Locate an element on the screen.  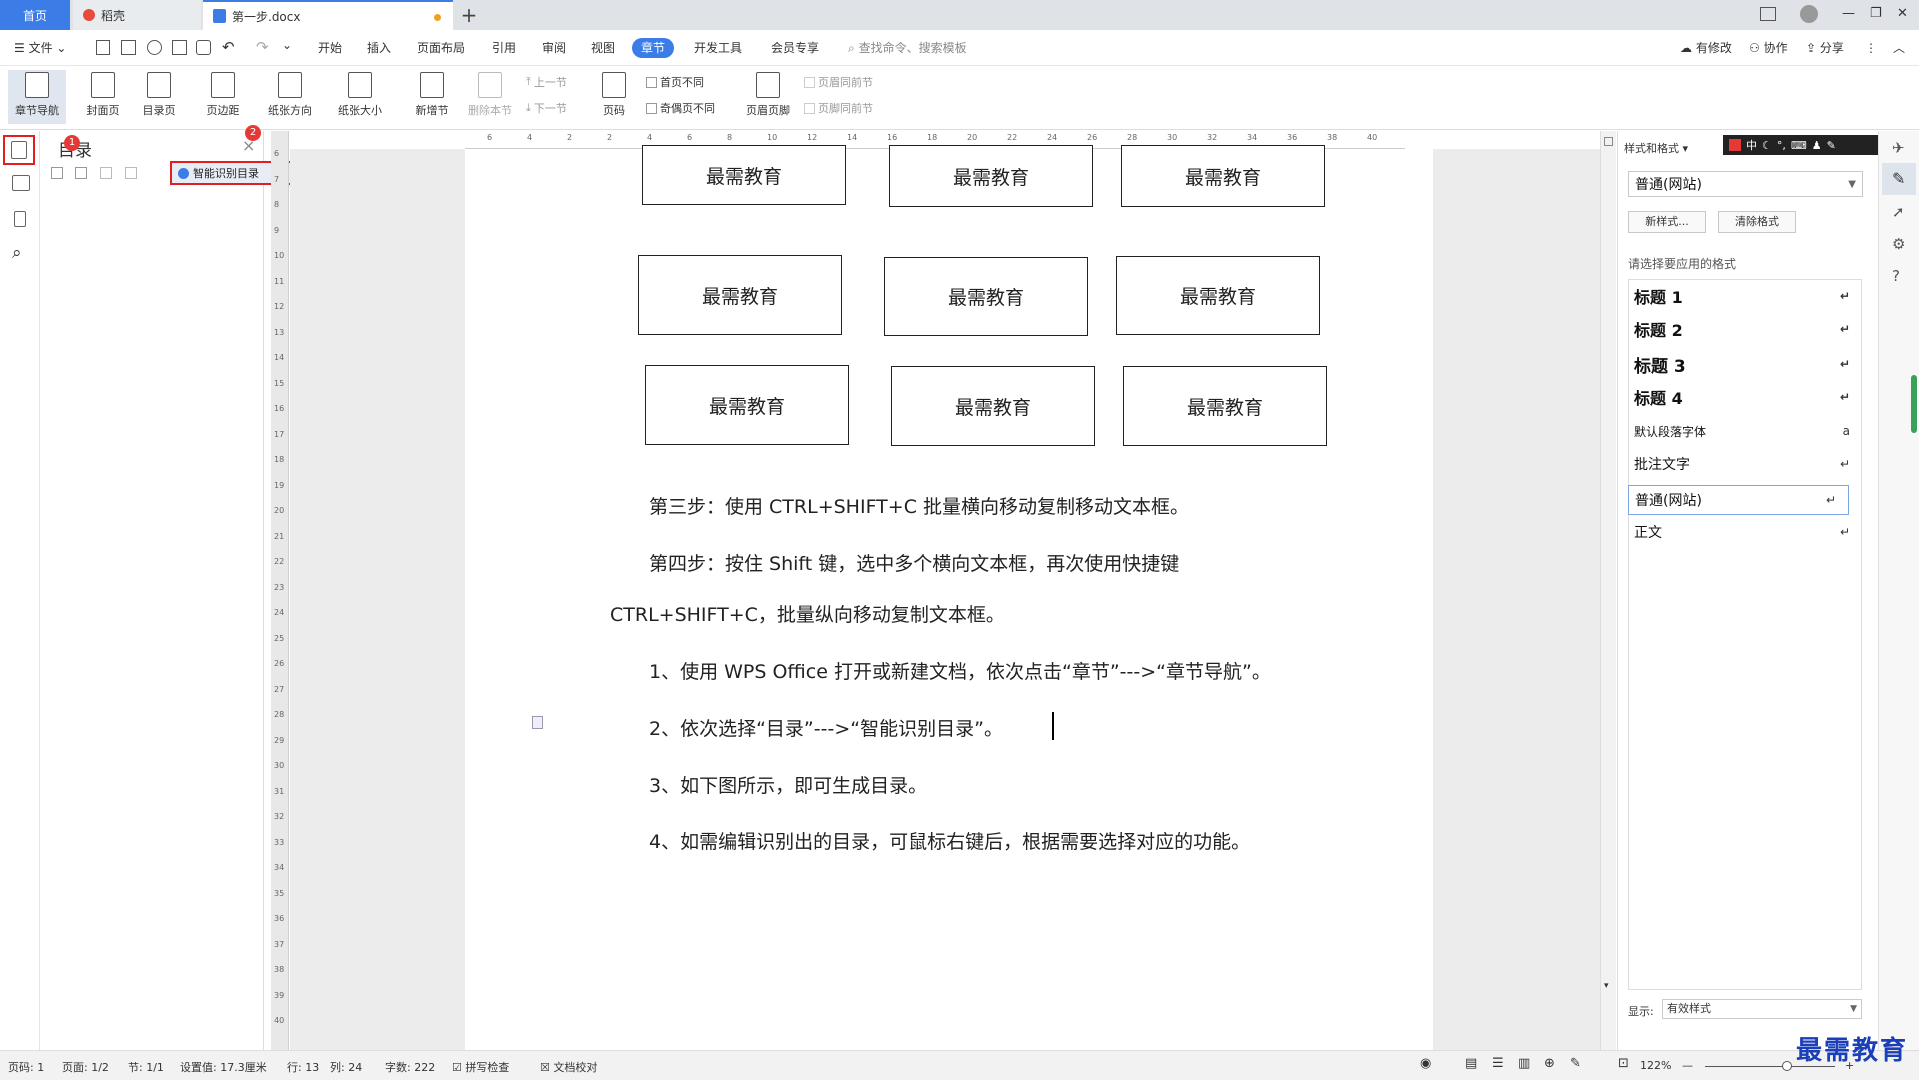
restore-button: ❐ is located at coordinates (1876, 13).